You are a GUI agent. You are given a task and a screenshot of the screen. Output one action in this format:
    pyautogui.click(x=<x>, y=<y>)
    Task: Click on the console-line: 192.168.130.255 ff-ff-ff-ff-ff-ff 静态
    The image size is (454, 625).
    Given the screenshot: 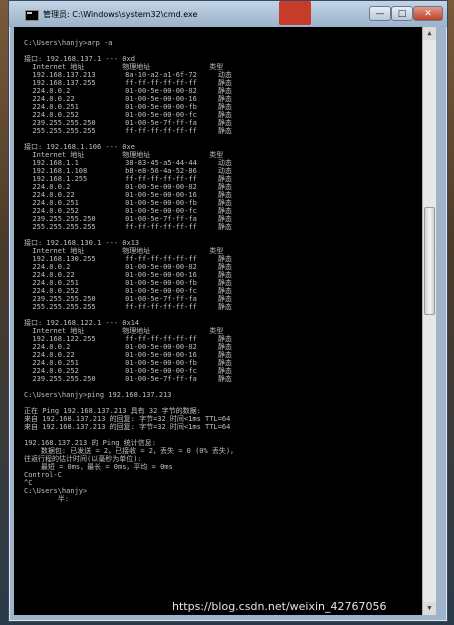 What is the action you would take?
    pyautogui.click(x=128, y=259)
    